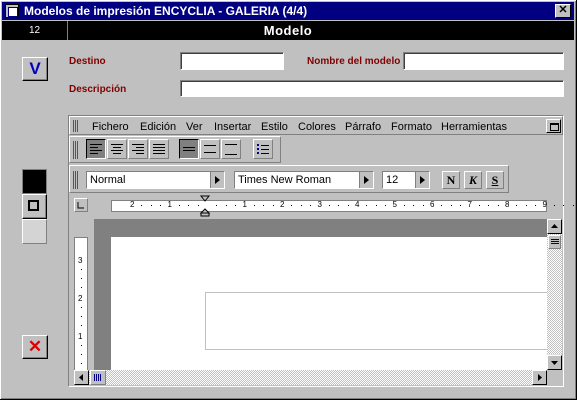 This screenshot has width=577, height=400. I want to click on line-spacing-medium-button, so click(210, 149).